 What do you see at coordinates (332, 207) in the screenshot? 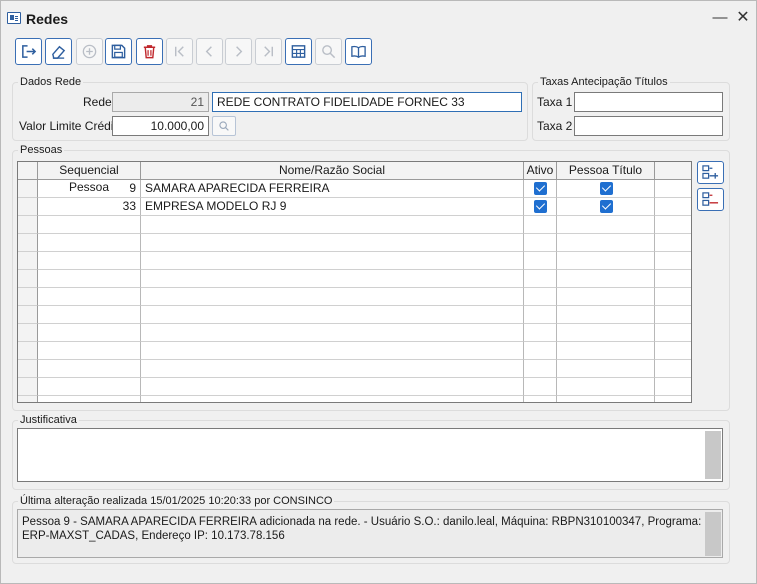
I see `table-cell: EMPRESA MODELO RJ 9` at bounding box center [332, 207].